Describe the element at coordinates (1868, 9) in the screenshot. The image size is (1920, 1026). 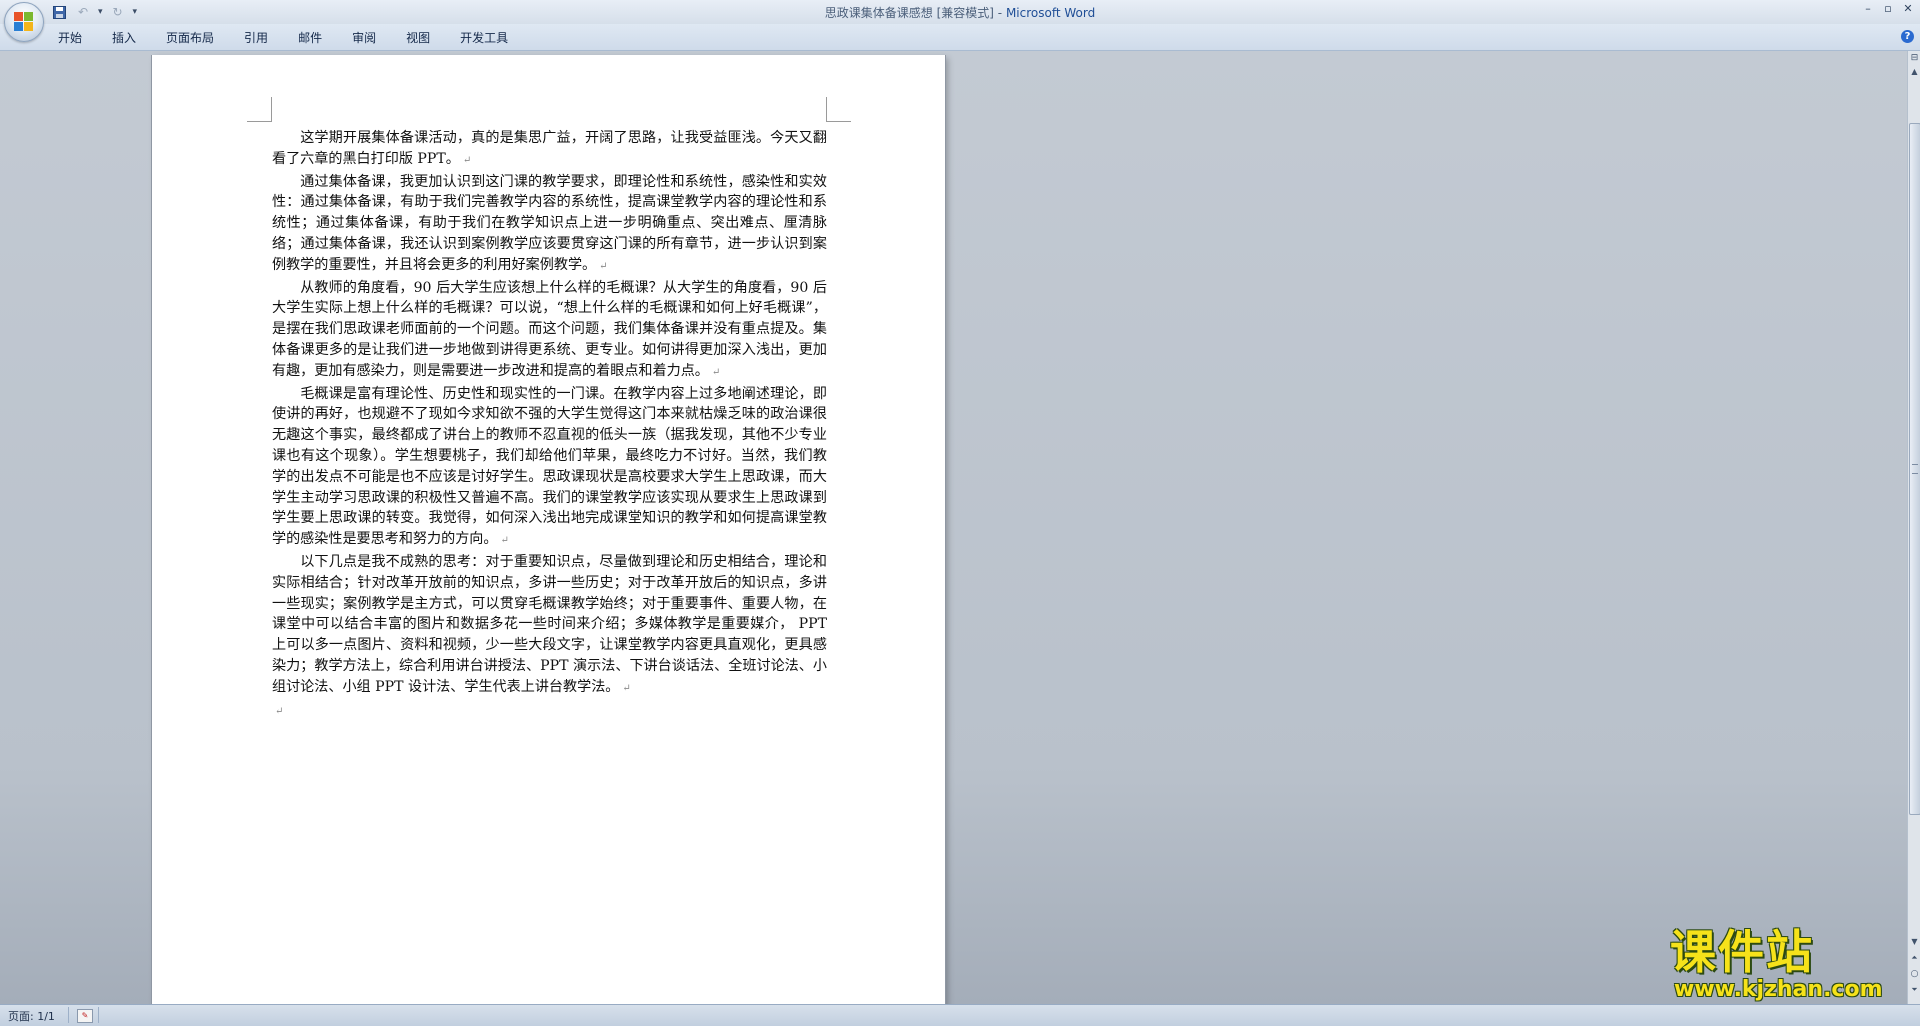
I see `minimize-icon: –` at that location.